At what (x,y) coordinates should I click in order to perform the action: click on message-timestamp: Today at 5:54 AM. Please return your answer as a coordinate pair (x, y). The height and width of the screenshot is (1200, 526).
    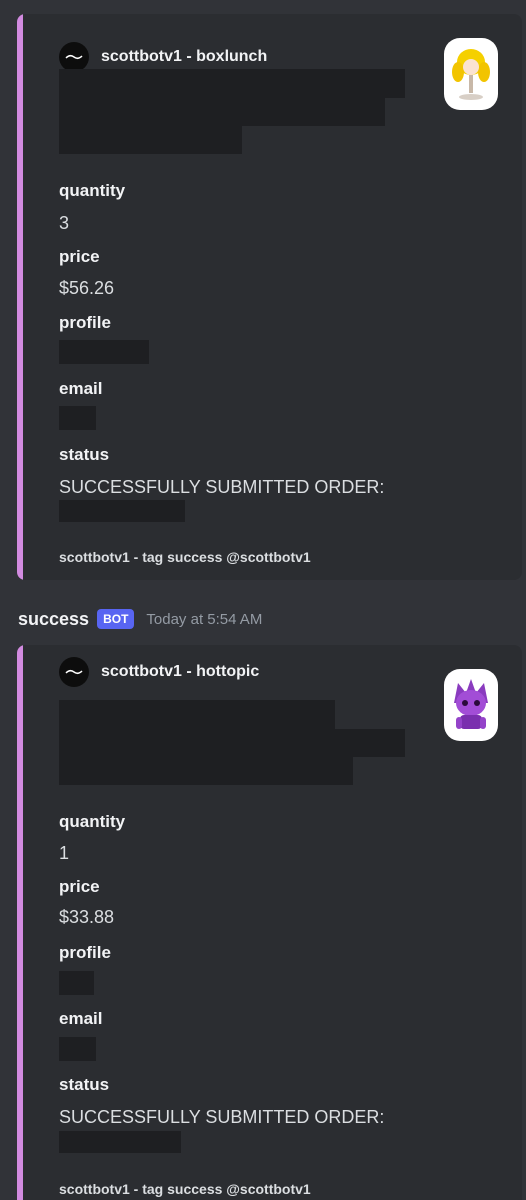
    Looking at the image, I should click on (204, 619).